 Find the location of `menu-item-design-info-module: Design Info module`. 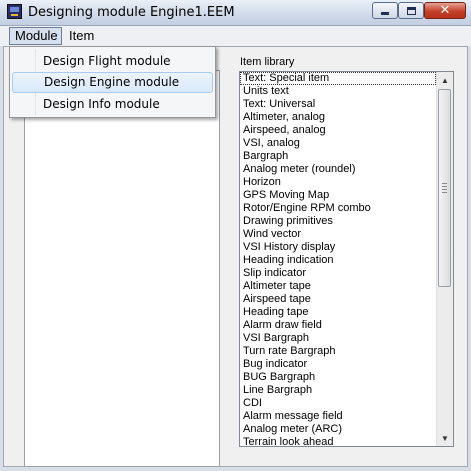

menu-item-design-info-module: Design Info module is located at coordinates (112, 104).